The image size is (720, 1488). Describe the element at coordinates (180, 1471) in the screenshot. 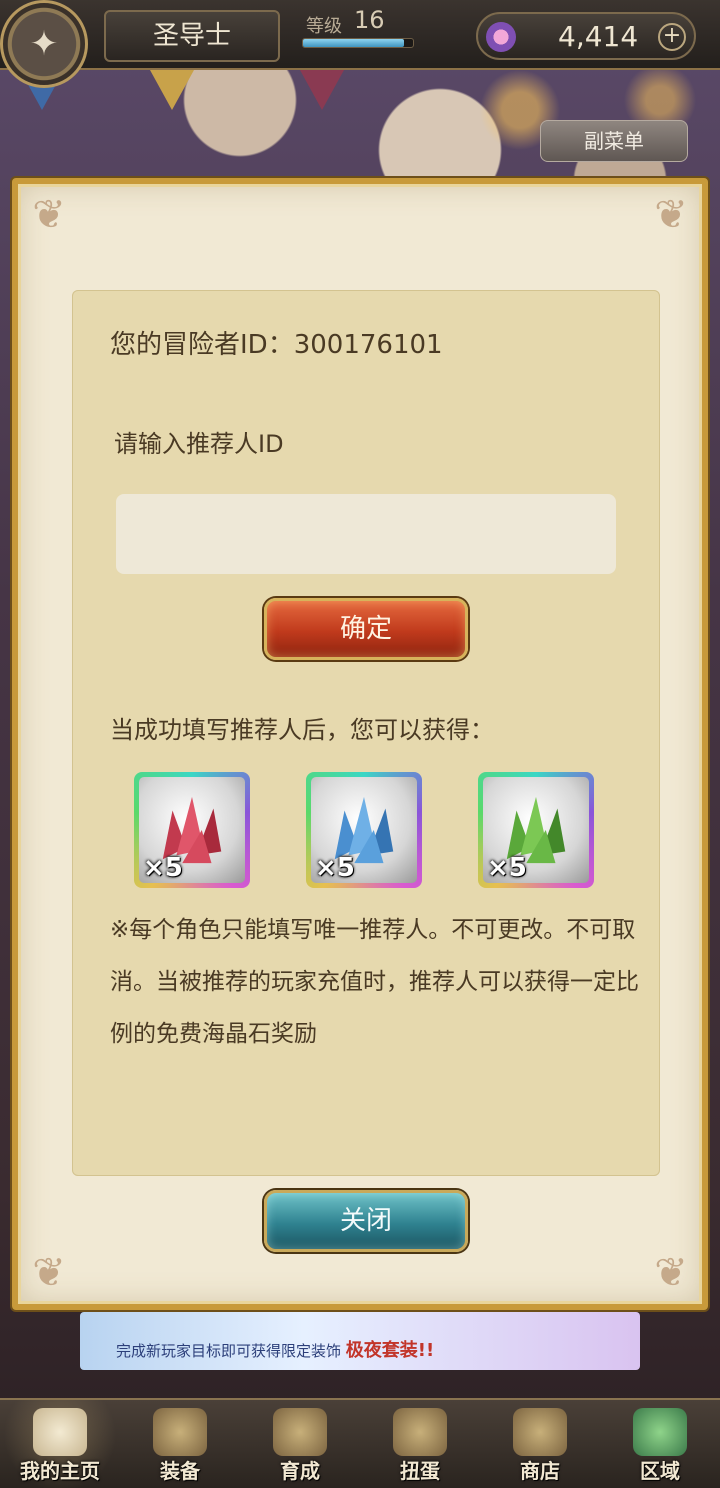

I see `nav-label: 装备` at that location.